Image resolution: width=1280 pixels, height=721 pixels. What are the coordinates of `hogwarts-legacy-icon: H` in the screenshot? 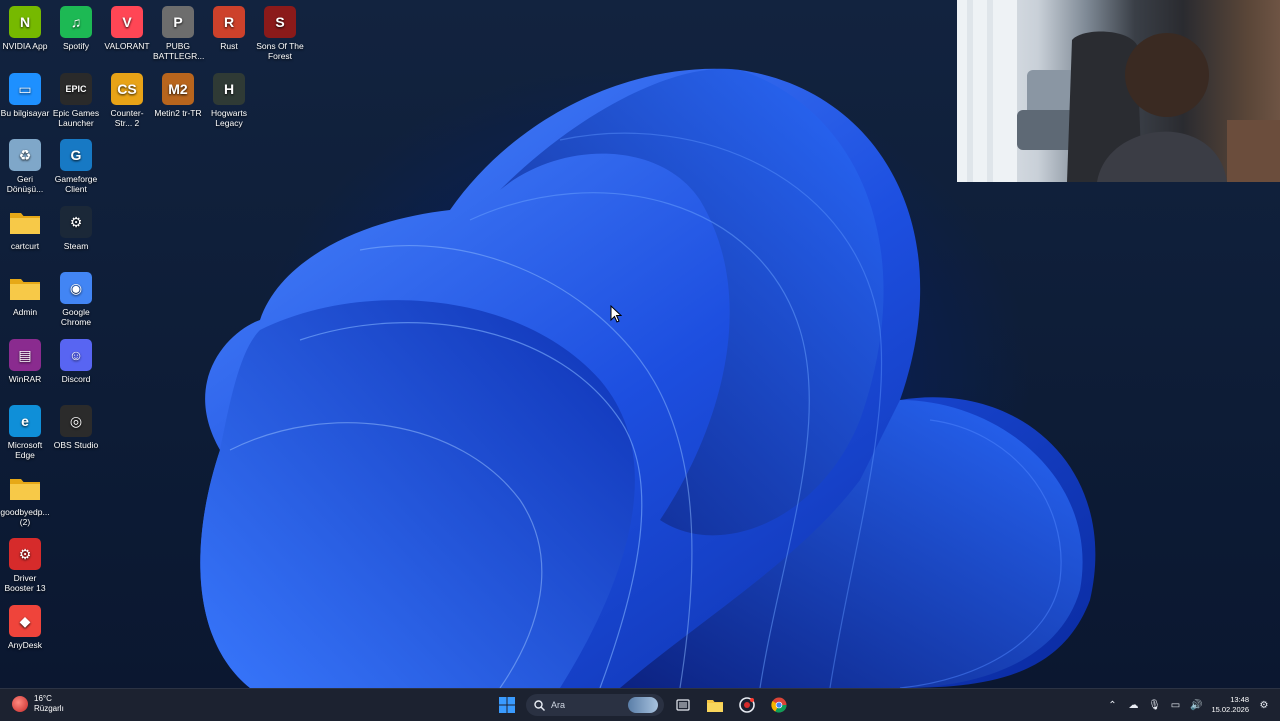 It's located at (229, 88).